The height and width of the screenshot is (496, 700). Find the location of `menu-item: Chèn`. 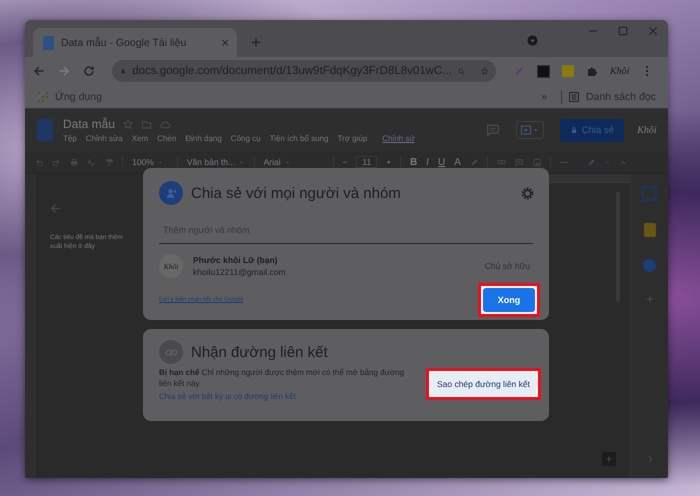

menu-item: Chèn is located at coordinates (166, 138).